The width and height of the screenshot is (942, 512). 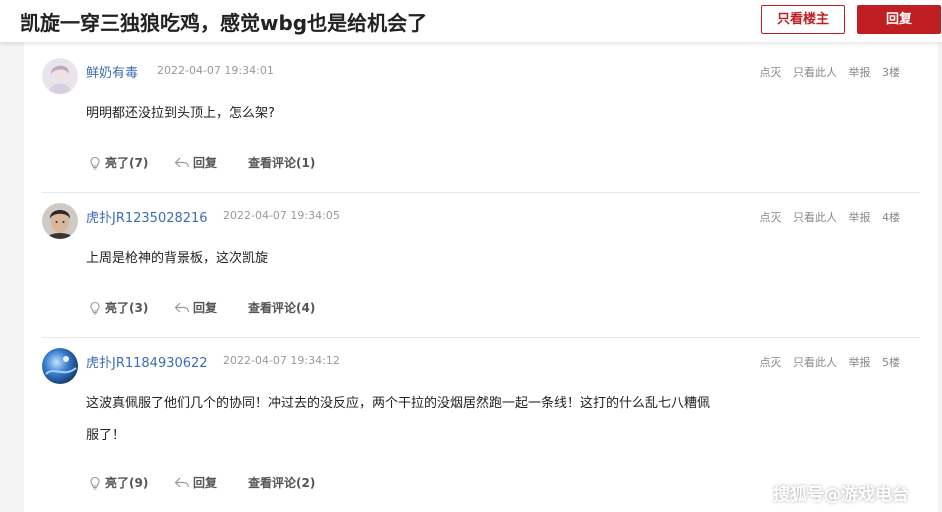 I want to click on content-line: 上周是枪神的背景板，这次凯旋, so click(x=177, y=258).